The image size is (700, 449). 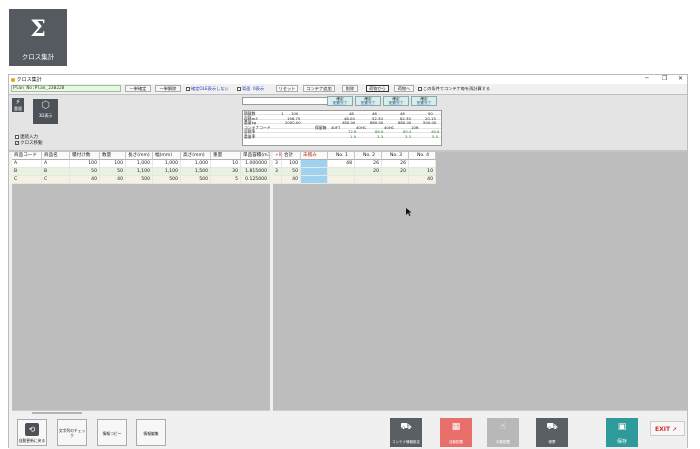 I want to click on plan-name-field: Plan No:Plan_230228, so click(x=66, y=88).